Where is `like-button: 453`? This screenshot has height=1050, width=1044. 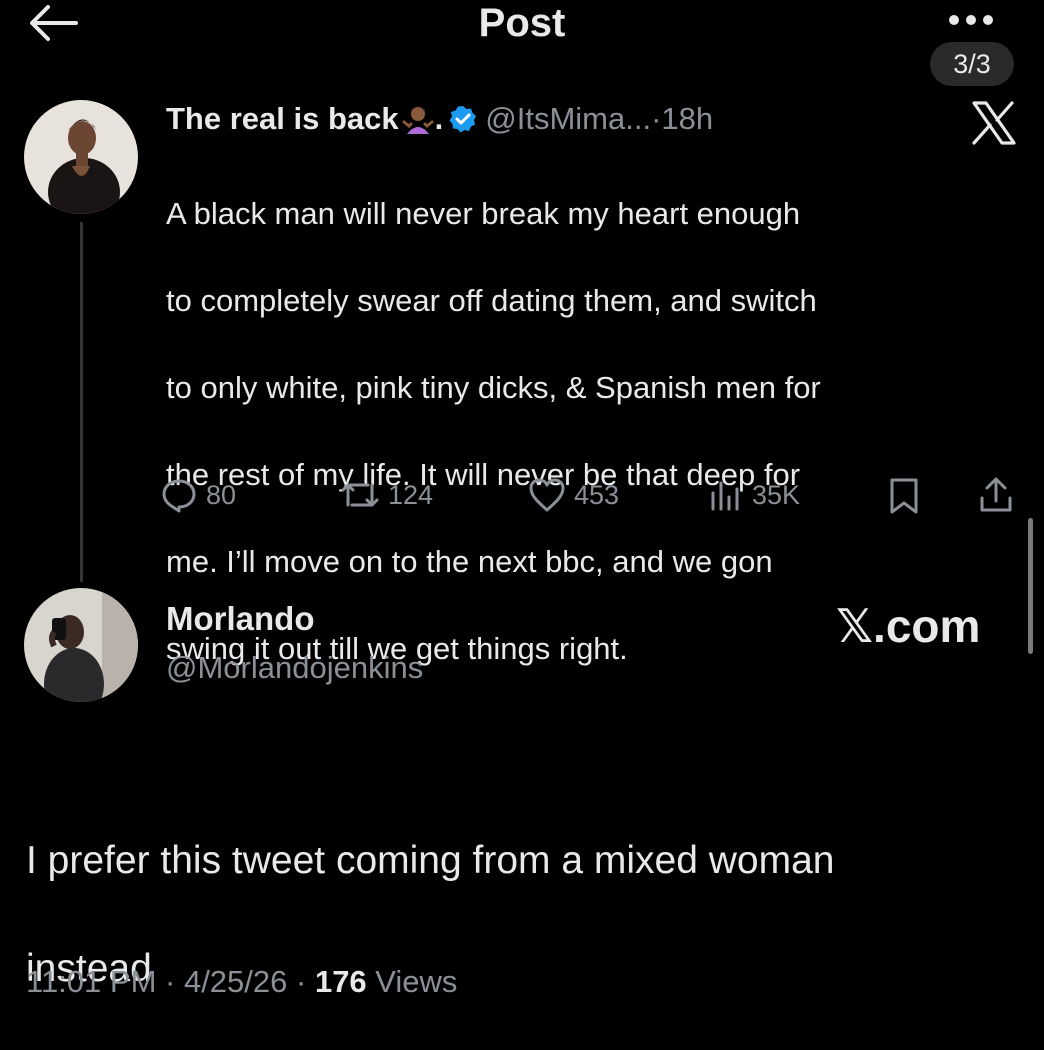
like-button: 453 is located at coordinates (573, 495).